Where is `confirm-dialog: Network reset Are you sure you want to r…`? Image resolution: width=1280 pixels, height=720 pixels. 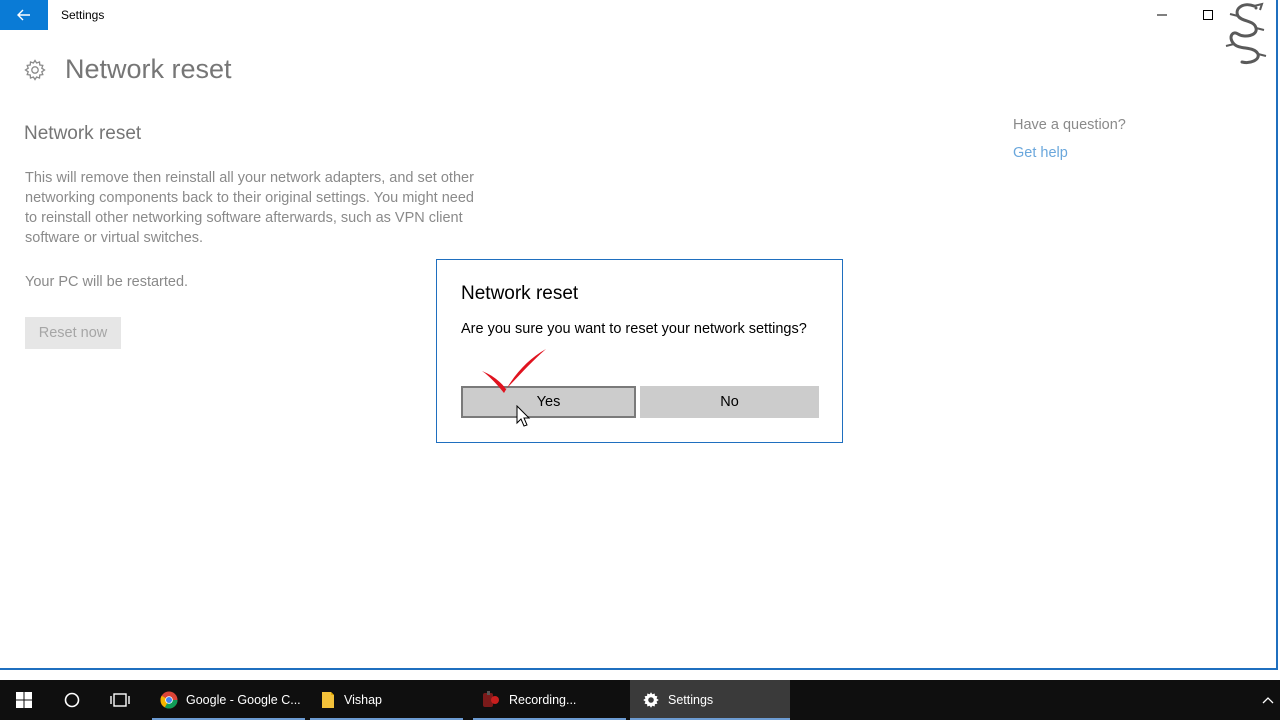 confirm-dialog: Network reset Are you sure you want to r… is located at coordinates (639, 351).